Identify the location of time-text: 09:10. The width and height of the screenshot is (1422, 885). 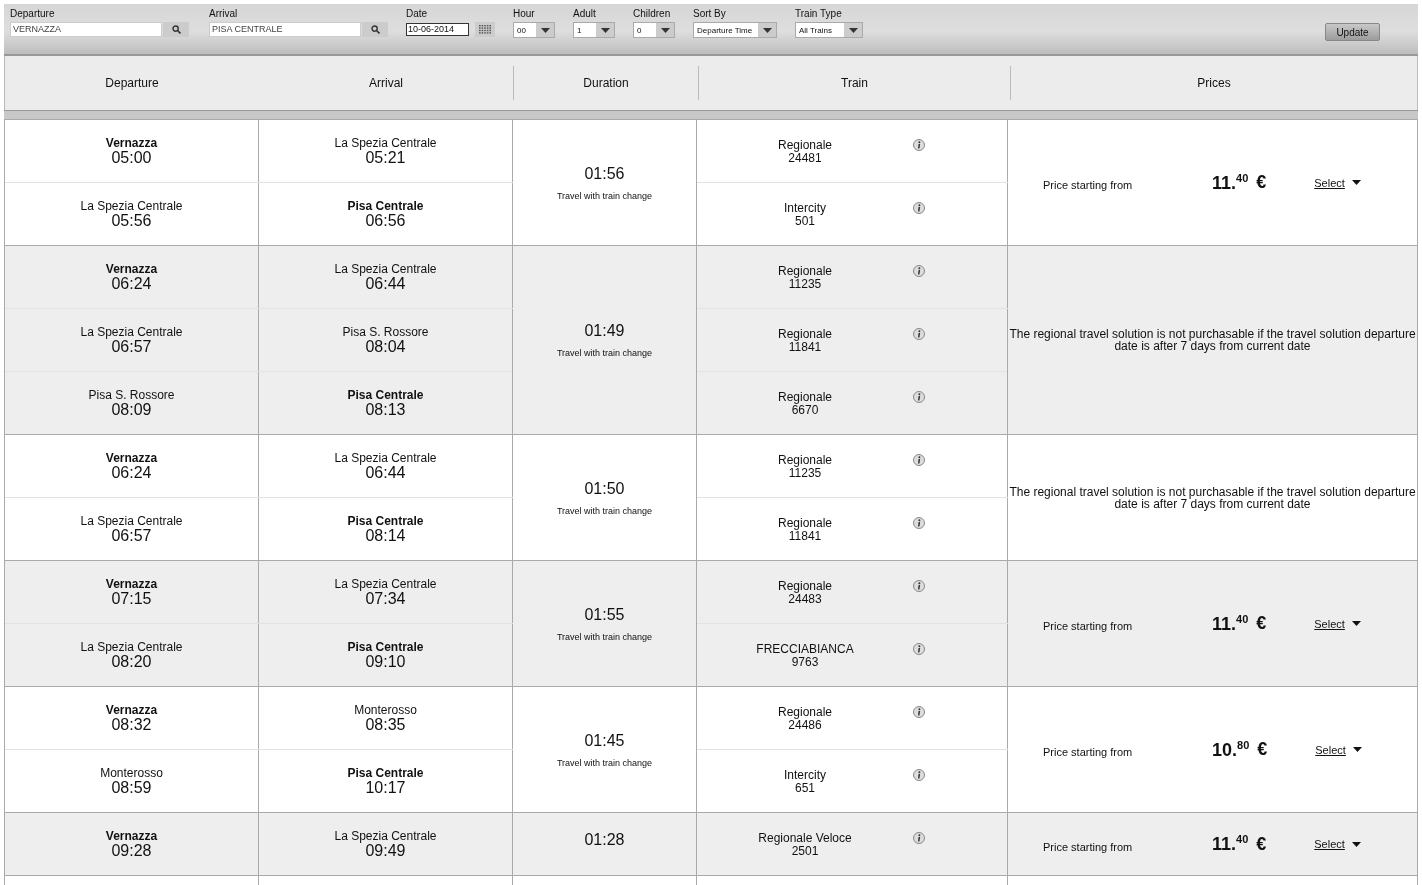
(385, 661).